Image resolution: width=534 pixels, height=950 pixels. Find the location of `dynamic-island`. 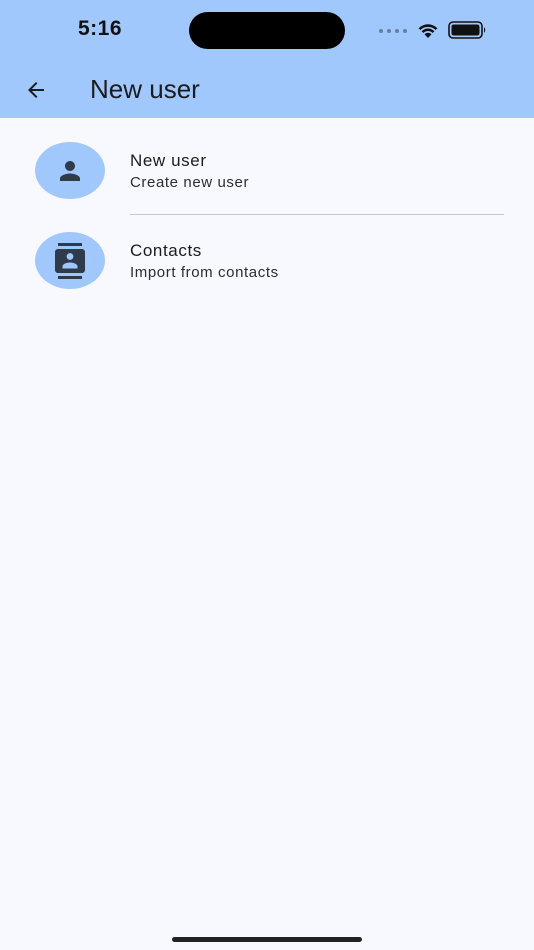

dynamic-island is located at coordinates (267, 30).